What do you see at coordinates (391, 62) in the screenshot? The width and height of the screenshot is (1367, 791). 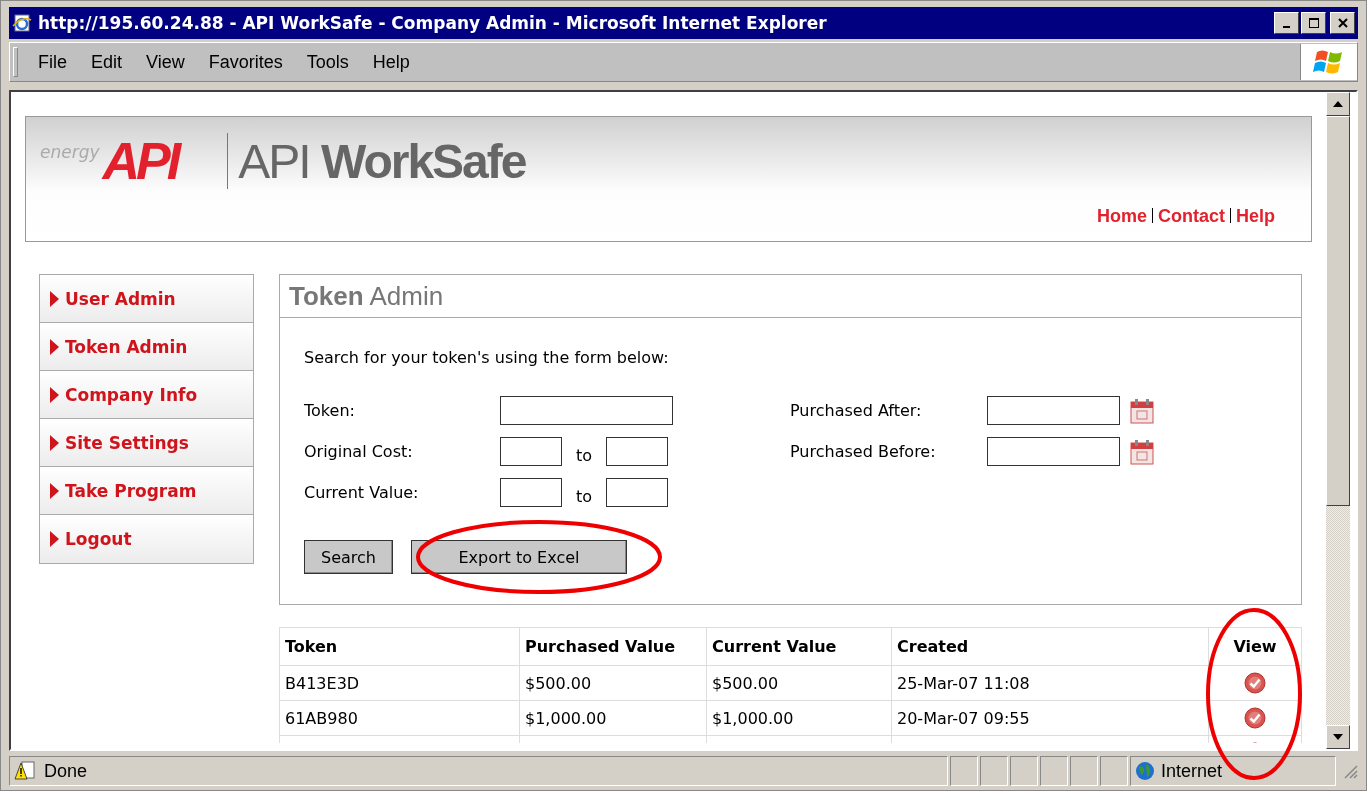 I see `menu-item: Help` at bounding box center [391, 62].